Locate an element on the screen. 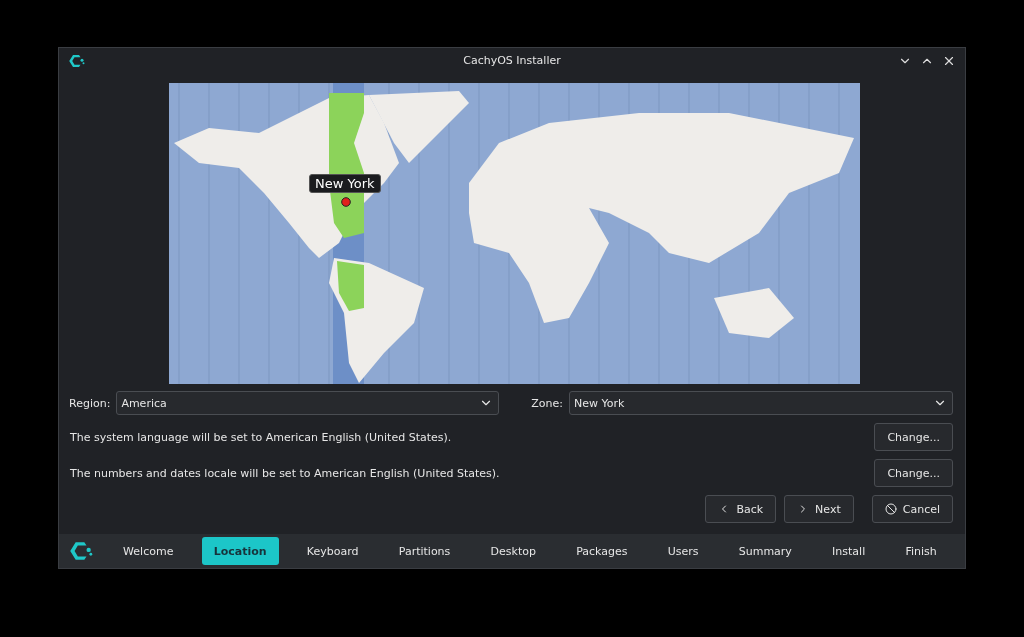  zone-dropdown: New York is located at coordinates (760, 403).